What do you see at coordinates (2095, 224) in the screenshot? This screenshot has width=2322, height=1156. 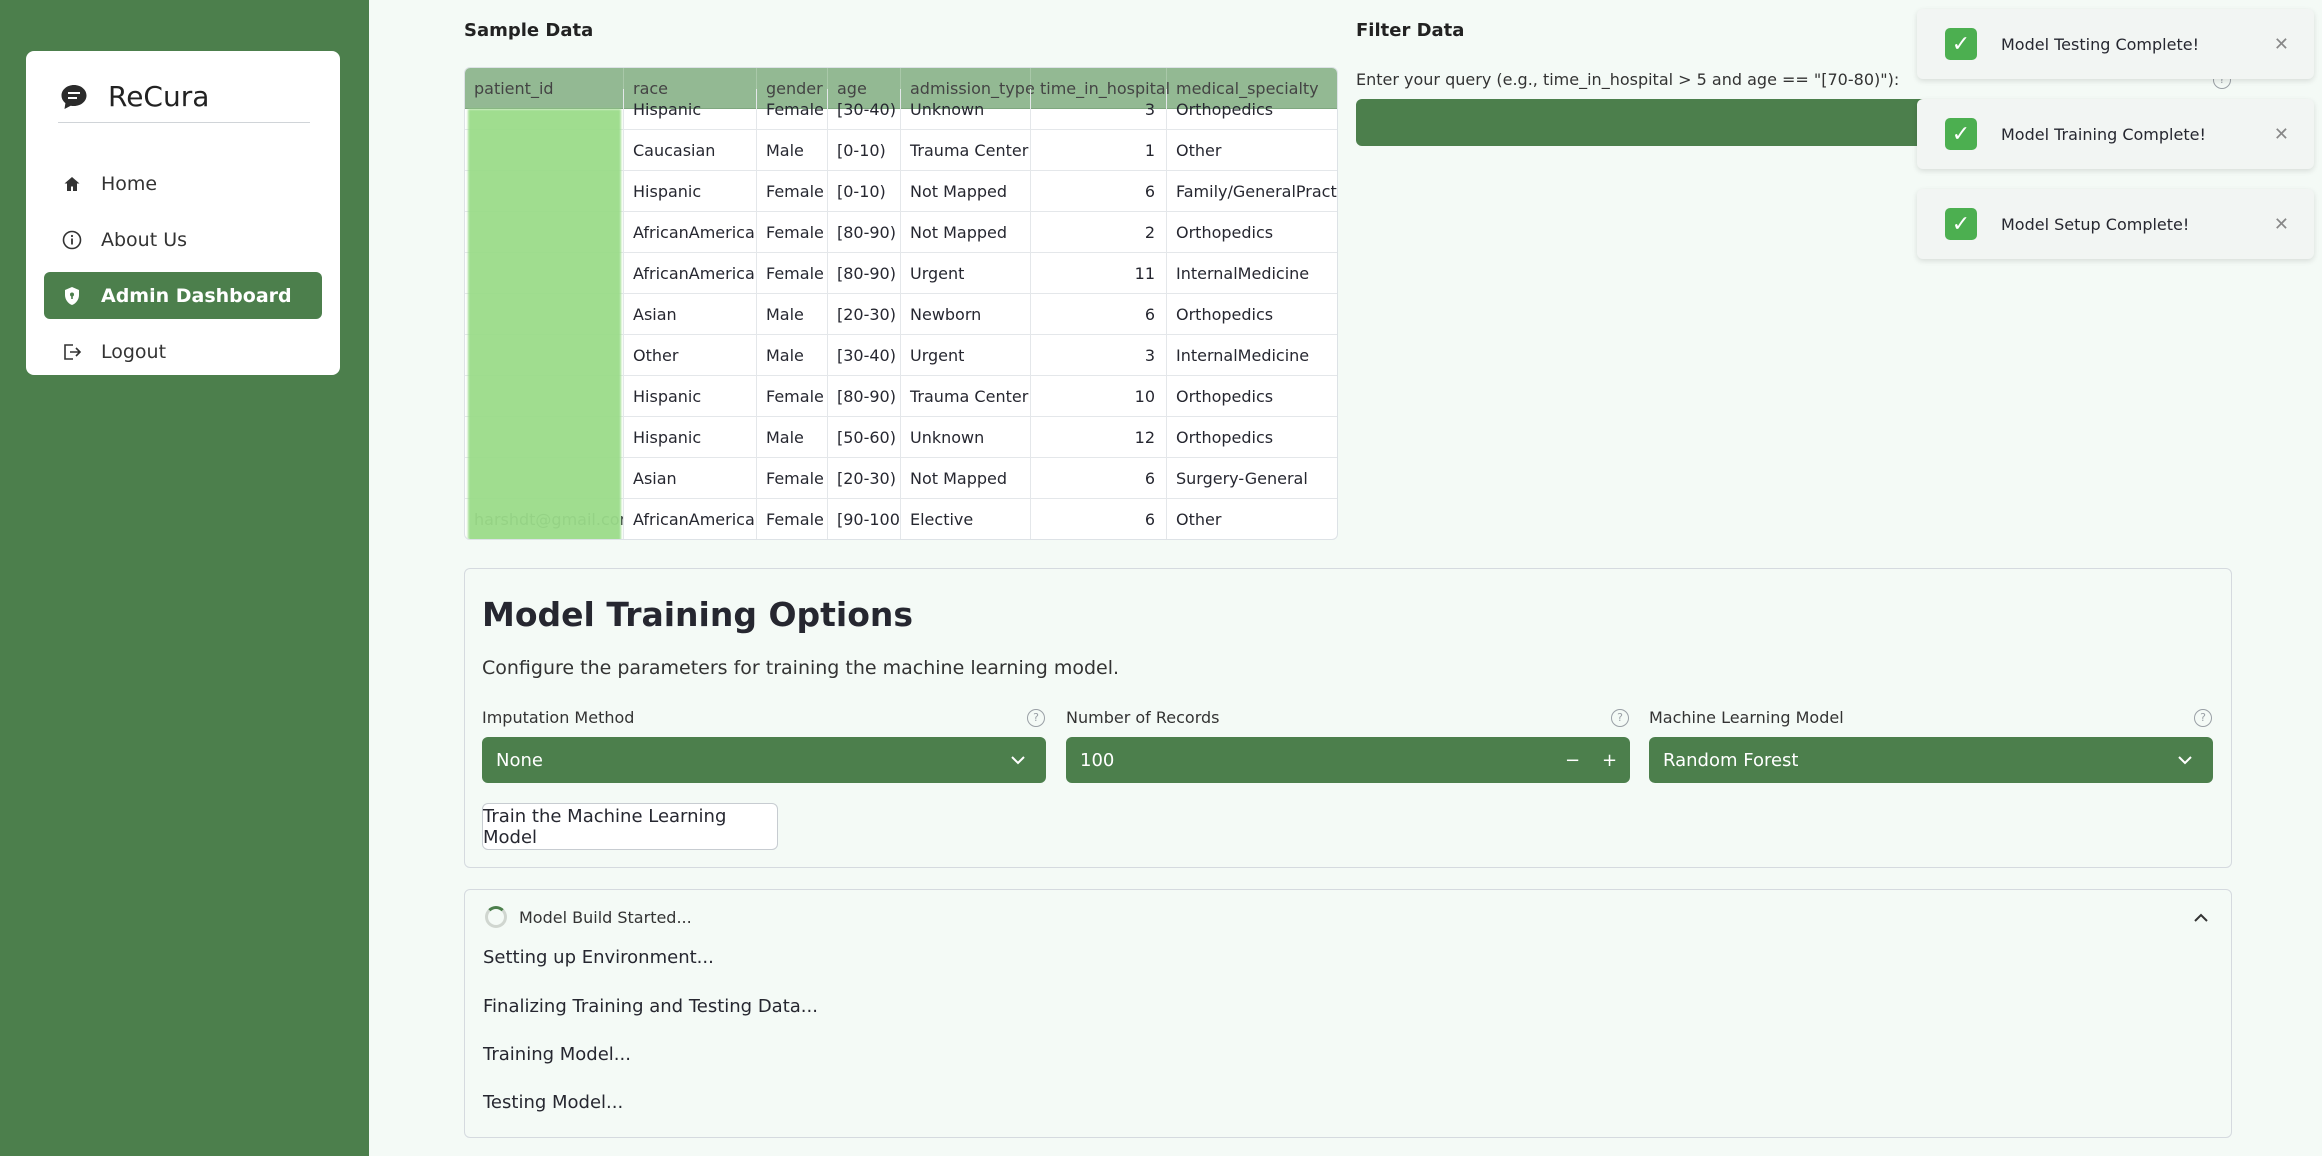 I see `toast-message: Model Setup Complete!` at bounding box center [2095, 224].